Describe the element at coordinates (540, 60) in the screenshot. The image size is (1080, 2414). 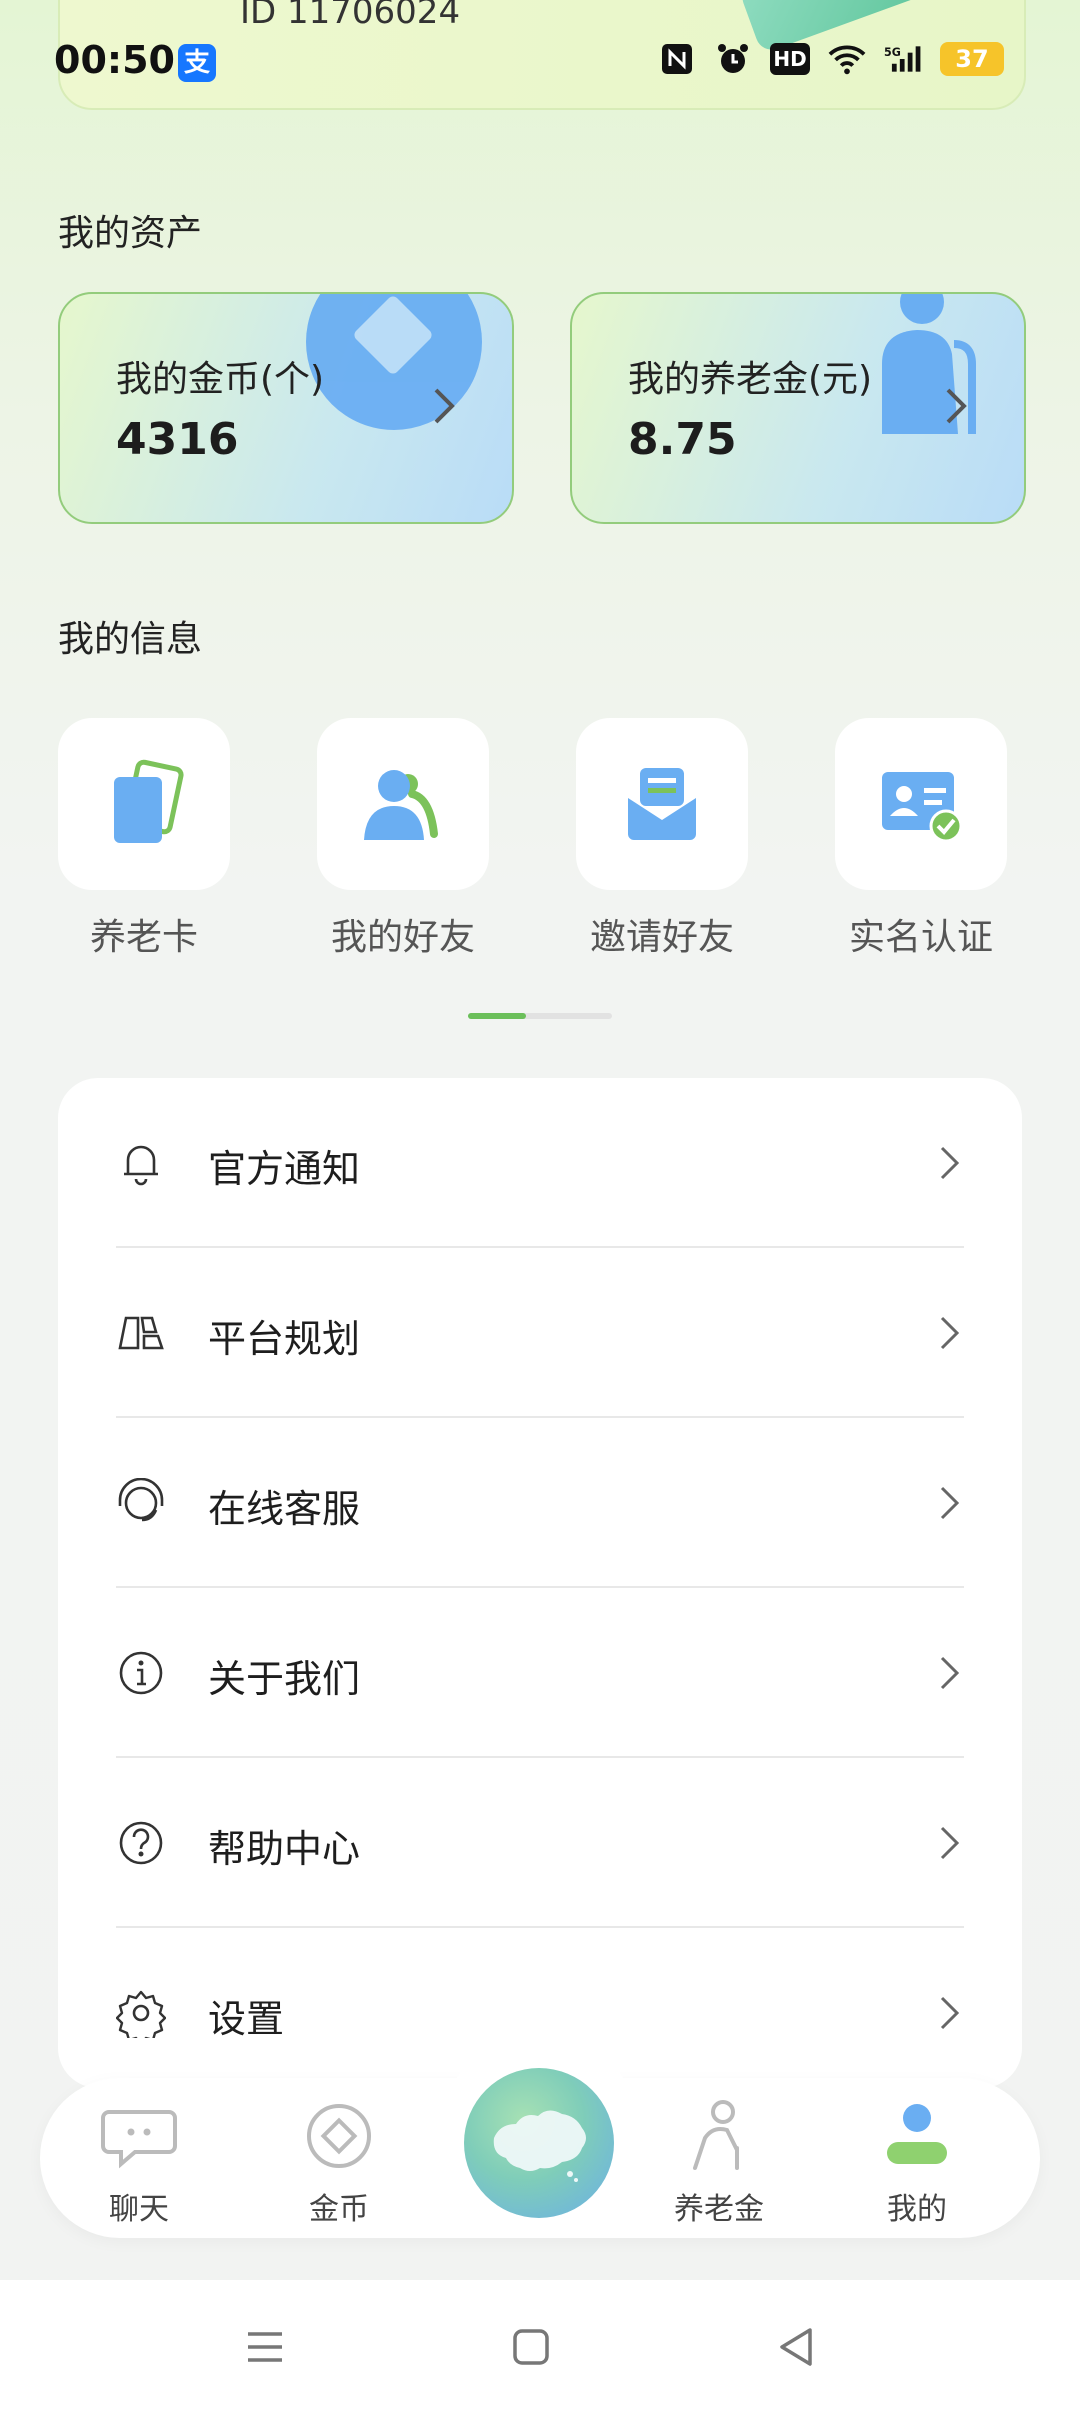
I see `status-bar: 00:50 支 HD 5G 37` at that location.